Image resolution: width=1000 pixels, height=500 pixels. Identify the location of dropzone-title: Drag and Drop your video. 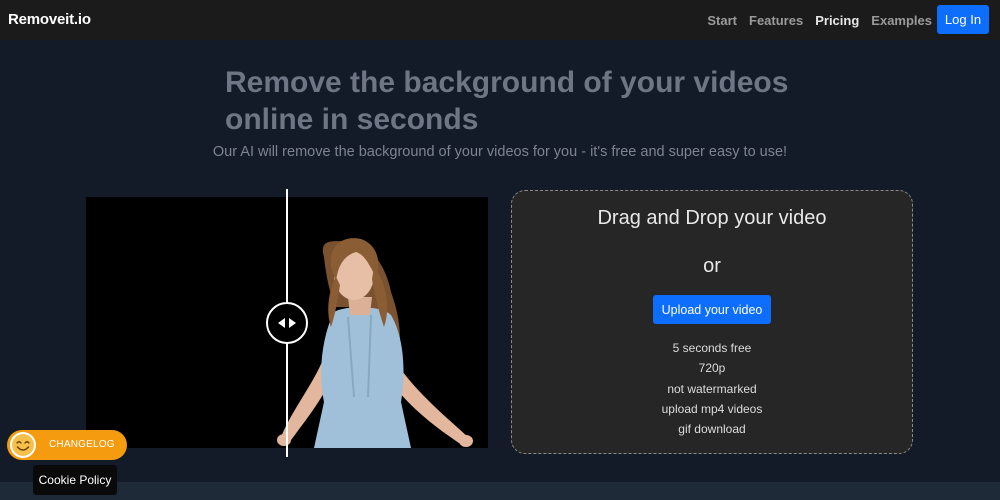
(712, 218).